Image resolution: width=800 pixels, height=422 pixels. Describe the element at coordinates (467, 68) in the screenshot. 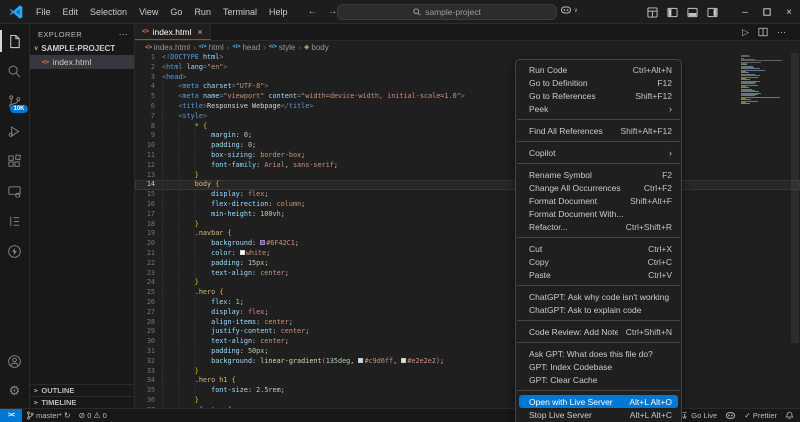

I see `code-line: 2 <html lang="en">` at that location.